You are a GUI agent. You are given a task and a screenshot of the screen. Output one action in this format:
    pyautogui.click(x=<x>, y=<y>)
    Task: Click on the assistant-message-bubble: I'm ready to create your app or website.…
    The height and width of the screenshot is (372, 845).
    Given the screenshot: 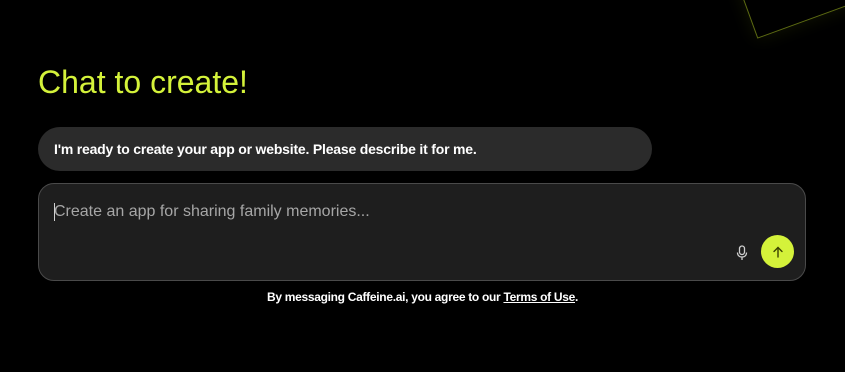 What is the action you would take?
    pyautogui.click(x=345, y=149)
    